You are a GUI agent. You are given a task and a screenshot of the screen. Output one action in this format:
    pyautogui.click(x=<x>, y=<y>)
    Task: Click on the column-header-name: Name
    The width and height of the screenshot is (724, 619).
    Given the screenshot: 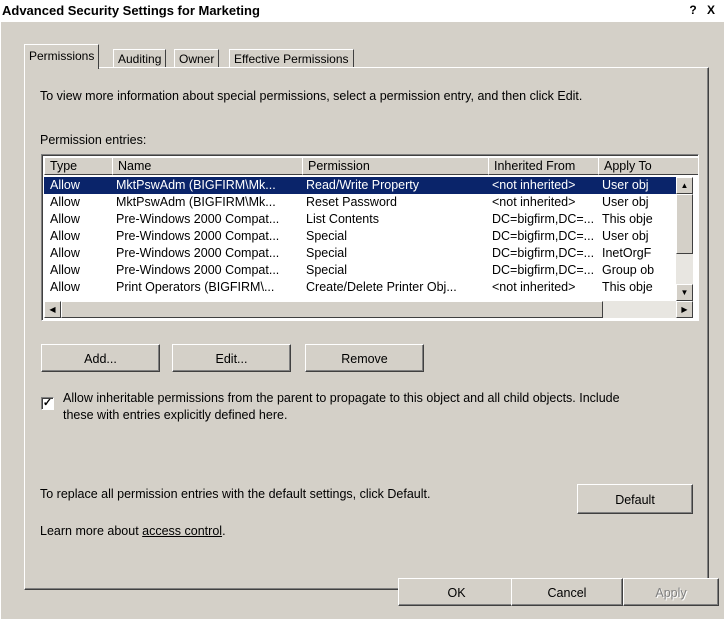 What is the action you would take?
    pyautogui.click(x=207, y=166)
    